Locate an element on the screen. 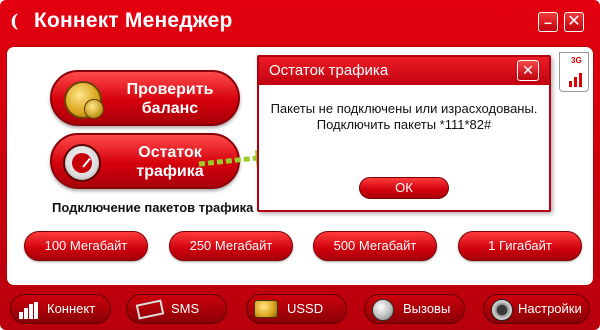 The width and height of the screenshot is (600, 330). package-100mb-button: 100 Мегабайт is located at coordinates (86, 246).